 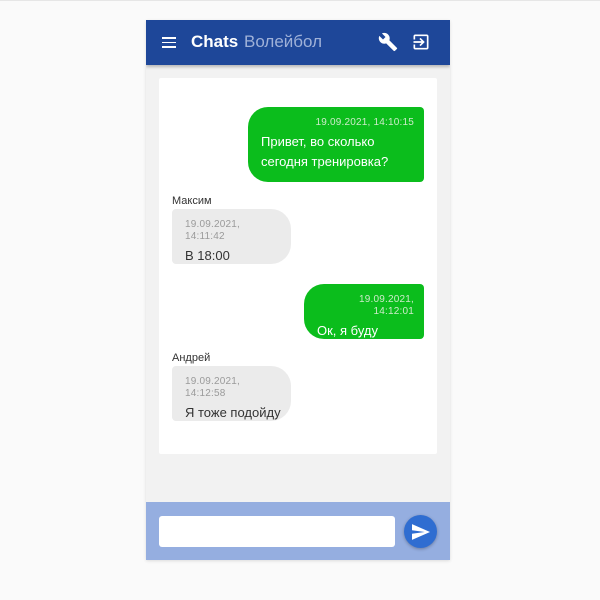 What do you see at coordinates (233, 412) in the screenshot?
I see `message-text: Я тоже подойду` at bounding box center [233, 412].